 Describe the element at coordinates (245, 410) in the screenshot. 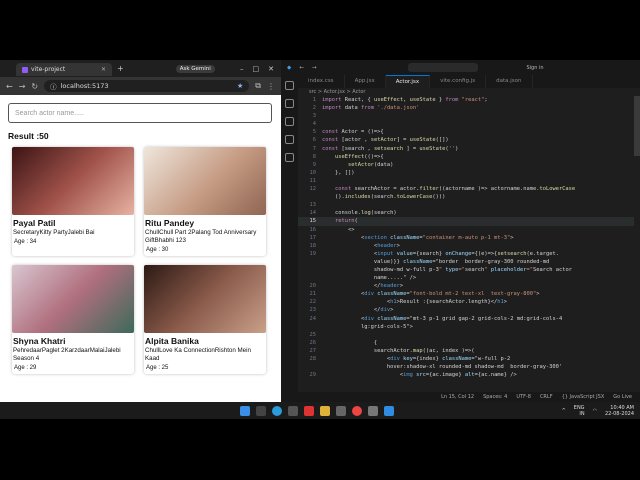

I see `windows-start-icon` at that location.